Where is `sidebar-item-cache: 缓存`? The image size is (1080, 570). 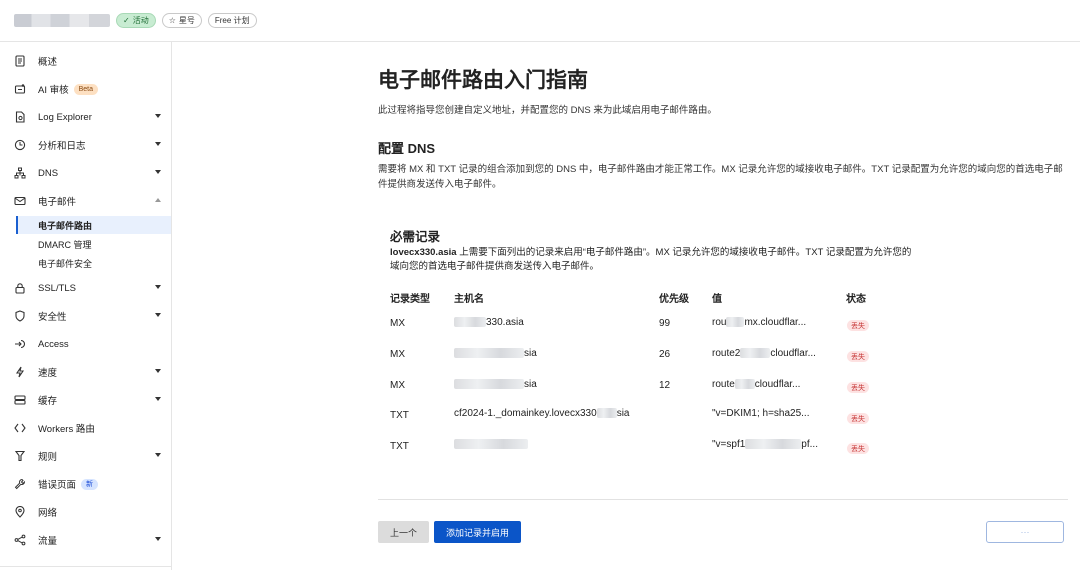
sidebar-item-cache: 缓存 is located at coordinates (85, 400).